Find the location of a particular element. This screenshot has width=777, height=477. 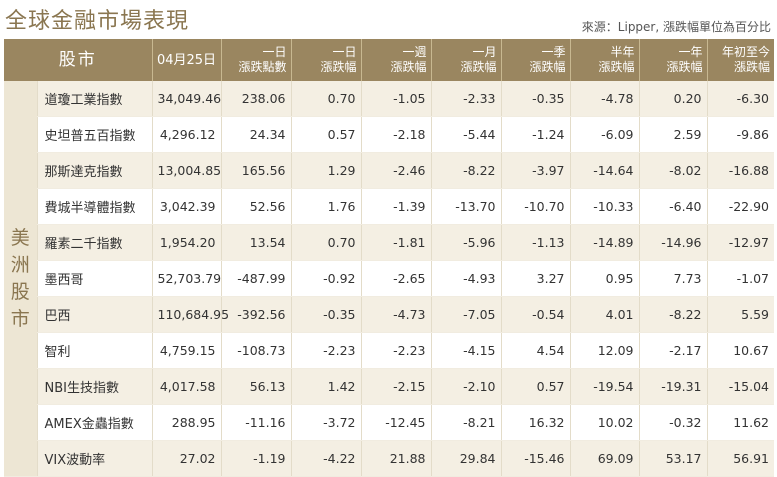

table-cell: -10.70 is located at coordinates (535, 206).